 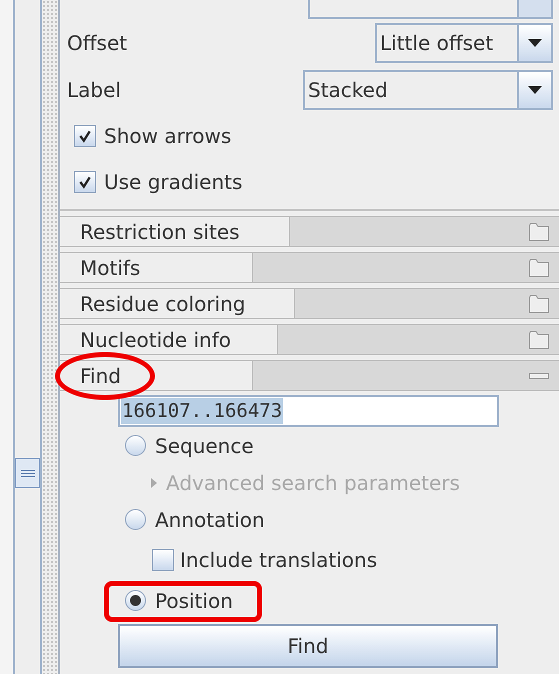 What do you see at coordinates (210, 520) in the screenshot?
I see `radio-label: Annotation` at bounding box center [210, 520].